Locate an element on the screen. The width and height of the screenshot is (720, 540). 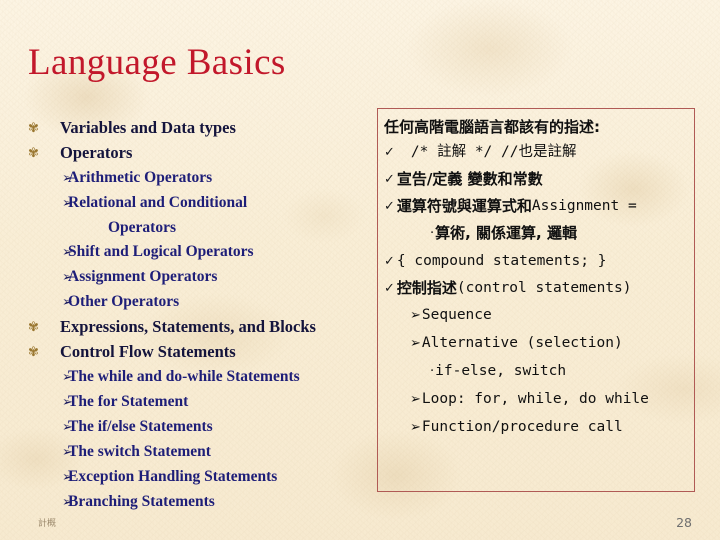
panel-row-text-code: Function/procedure call is located at coordinates (522, 427).